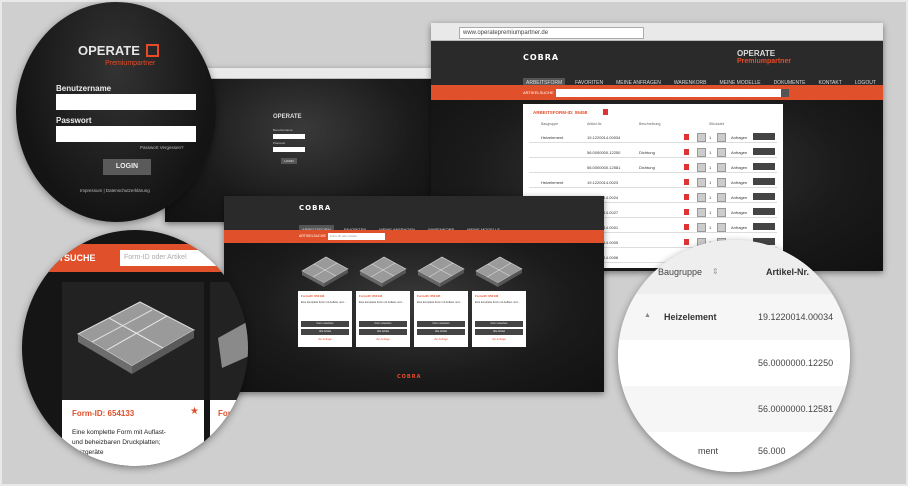 Image resolution: width=908 pixels, height=486 pixels. What do you see at coordinates (690, 317) in the screenshot?
I see `cell-group: Heizelement` at bounding box center [690, 317].